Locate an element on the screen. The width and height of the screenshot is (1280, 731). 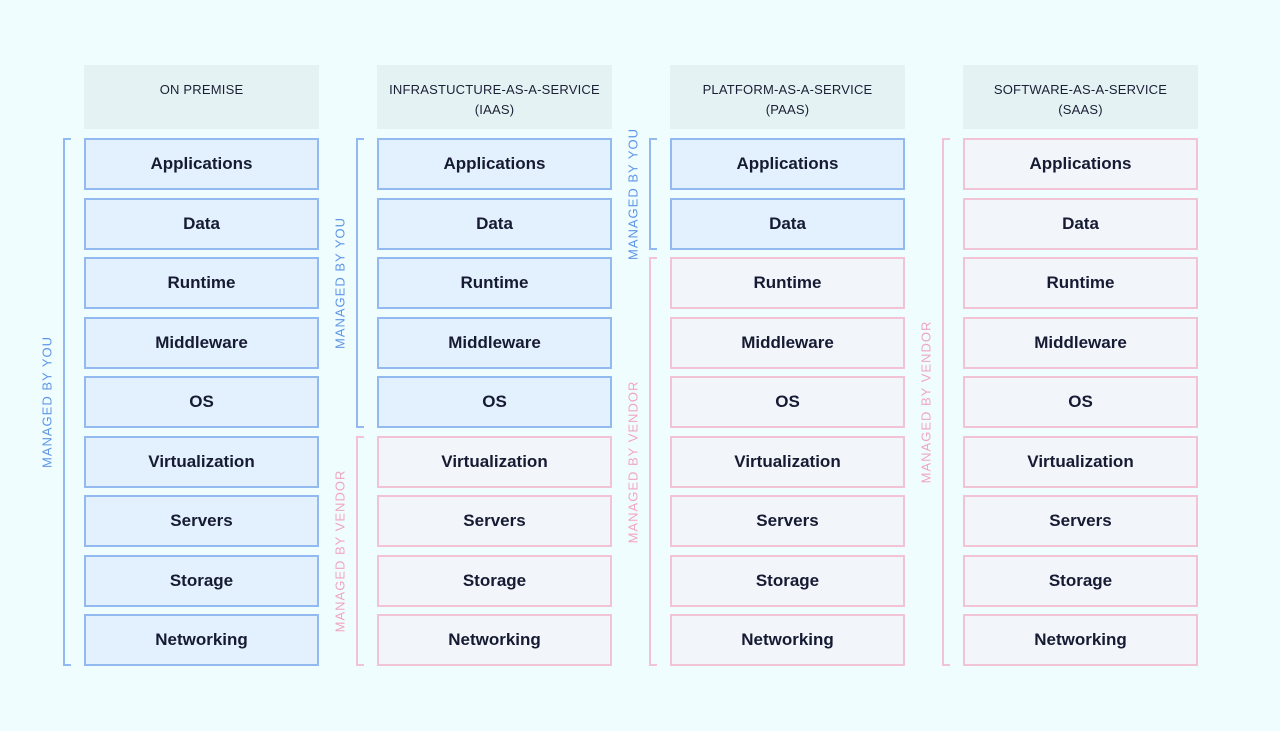
column-header: INFRASTUCTURE-AS-A-SERVICE (IAAS) is located at coordinates (494, 97).